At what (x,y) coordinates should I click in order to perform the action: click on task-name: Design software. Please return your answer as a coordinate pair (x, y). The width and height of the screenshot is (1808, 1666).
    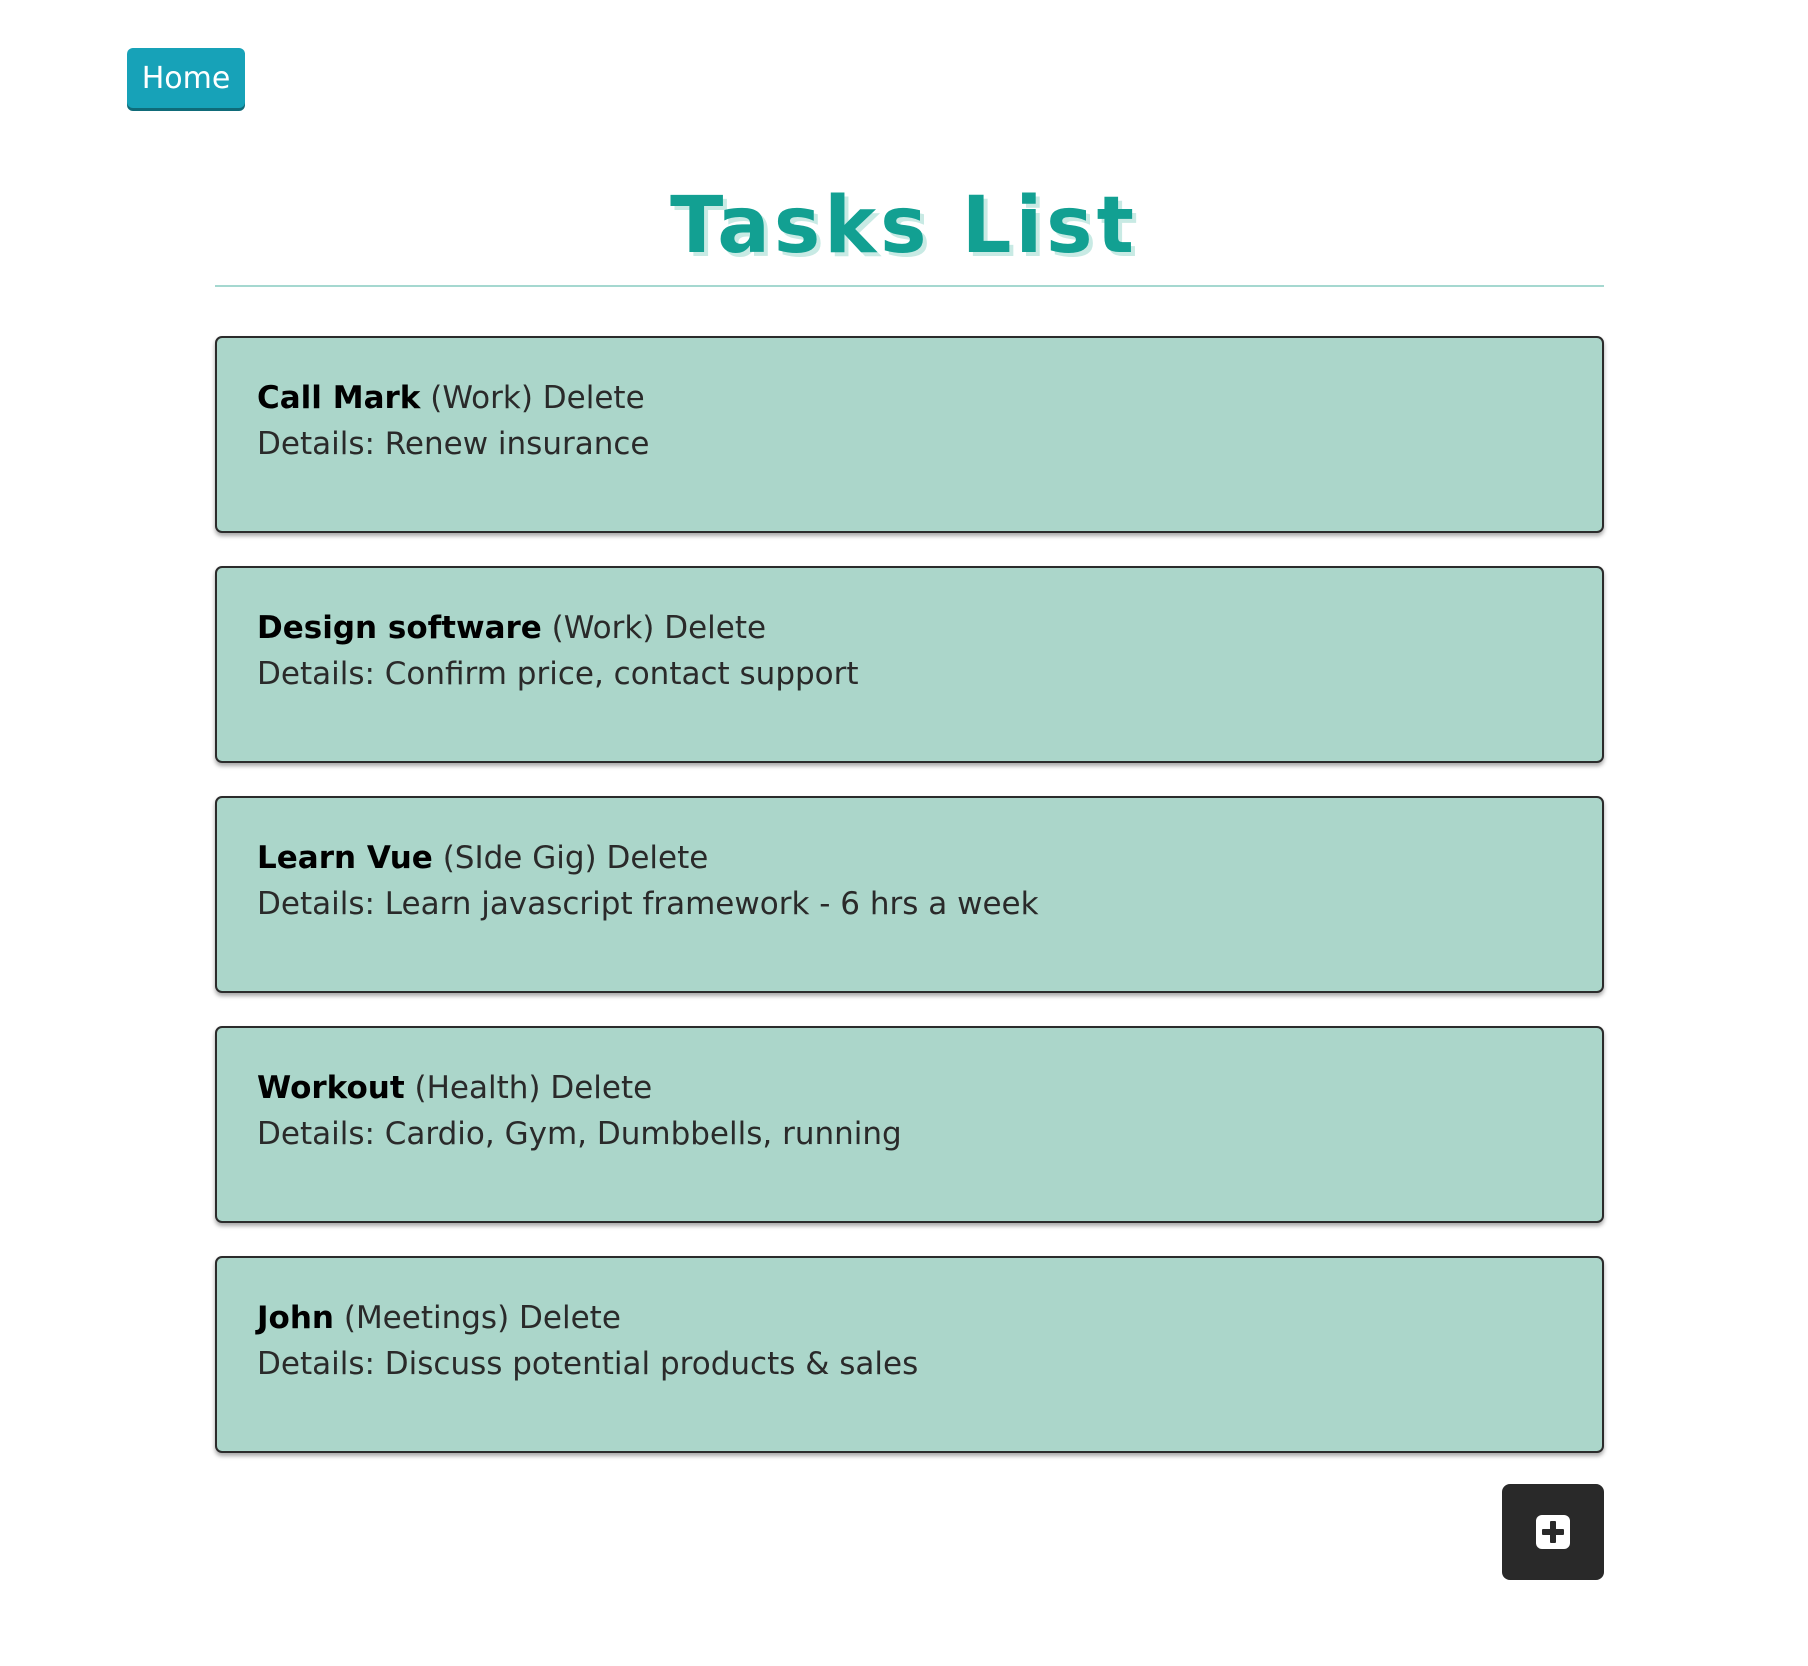
    Looking at the image, I should click on (399, 628).